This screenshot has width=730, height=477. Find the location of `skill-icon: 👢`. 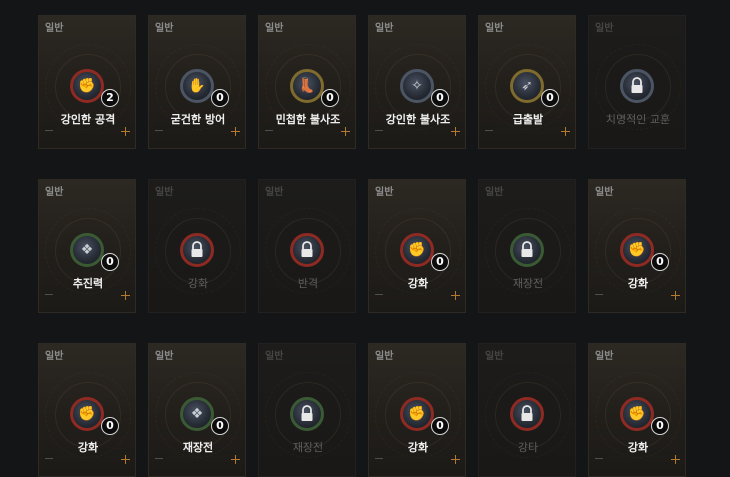

skill-icon: 👢 is located at coordinates (307, 86).